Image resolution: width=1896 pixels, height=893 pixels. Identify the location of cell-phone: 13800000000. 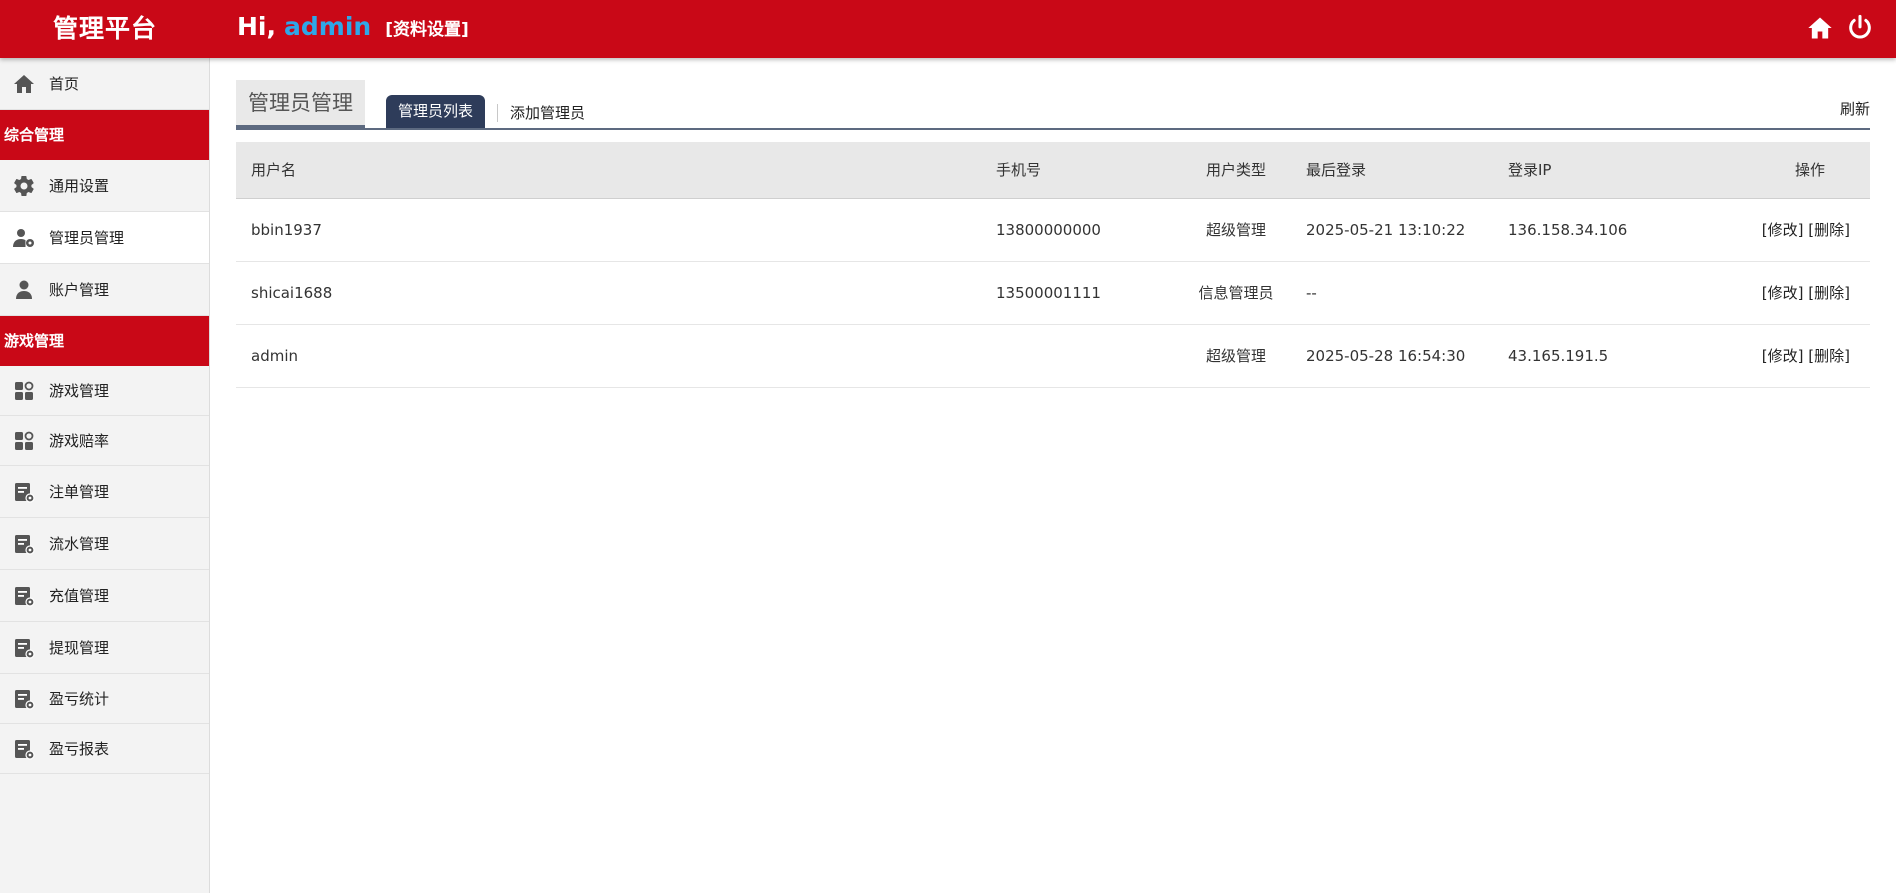
(1081, 230).